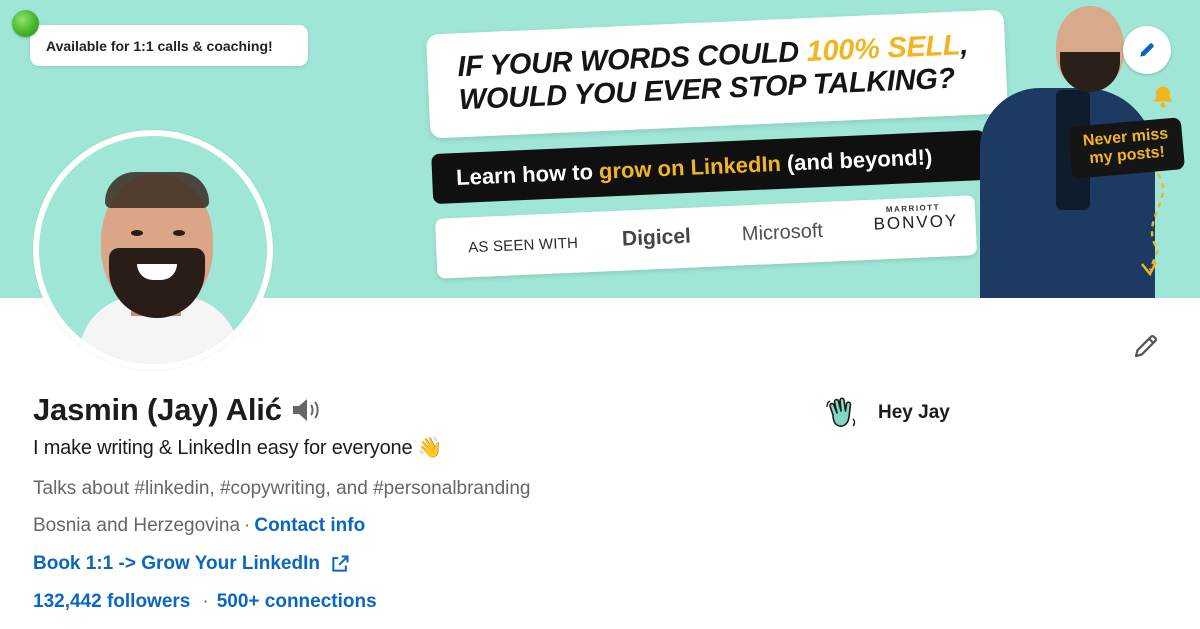 This screenshot has height=629, width=1200. I want to click on marriott-bonvoy-logo: MARRIOTT BONVOY, so click(916, 218).